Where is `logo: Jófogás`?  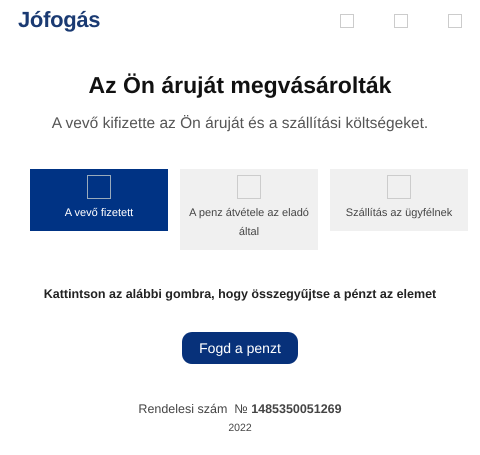
logo: Jófogás is located at coordinates (59, 20).